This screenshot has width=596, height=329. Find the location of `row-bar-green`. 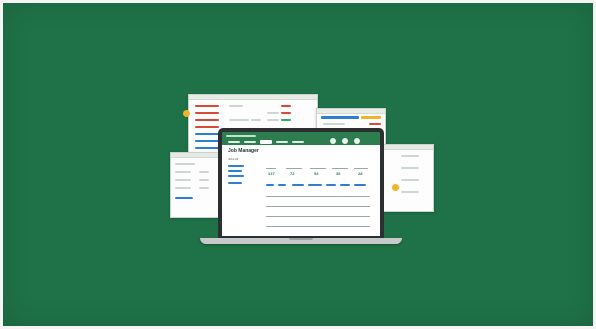

row-bar-green is located at coordinates (286, 120).